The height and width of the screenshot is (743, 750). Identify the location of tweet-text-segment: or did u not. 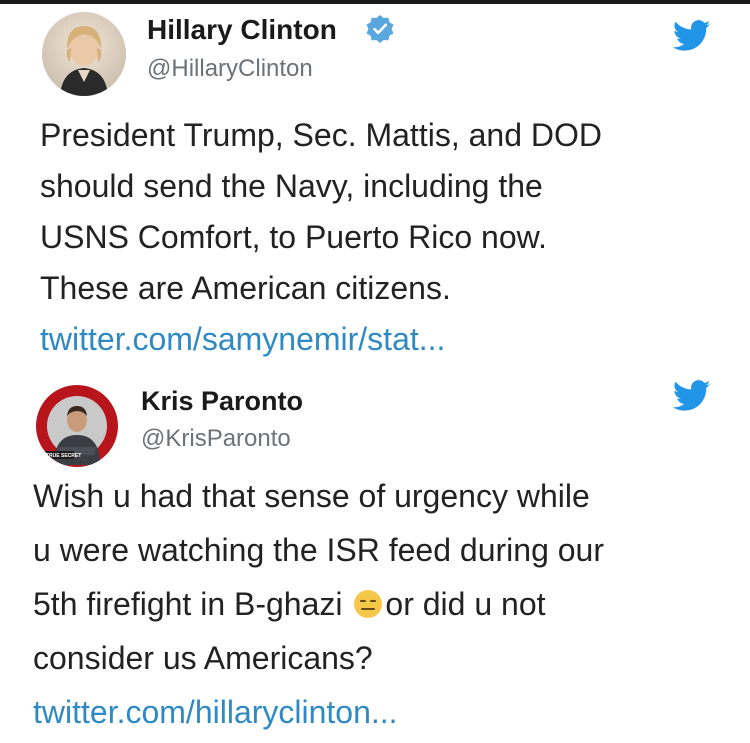
(465, 604).